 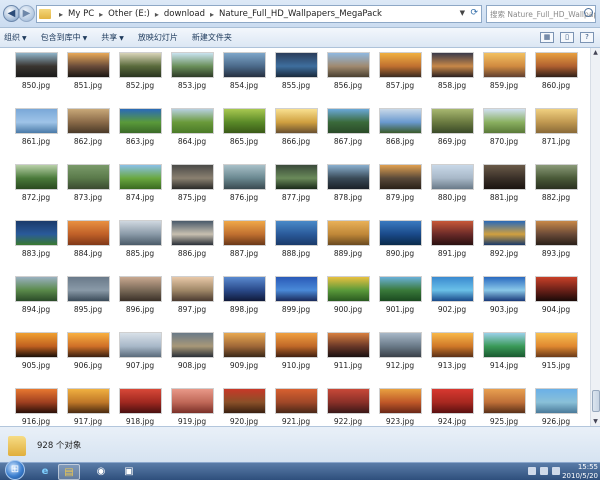 What do you see at coordinates (192, 190) in the screenshot?
I see `file-item: 875.jpg` at bounding box center [192, 190].